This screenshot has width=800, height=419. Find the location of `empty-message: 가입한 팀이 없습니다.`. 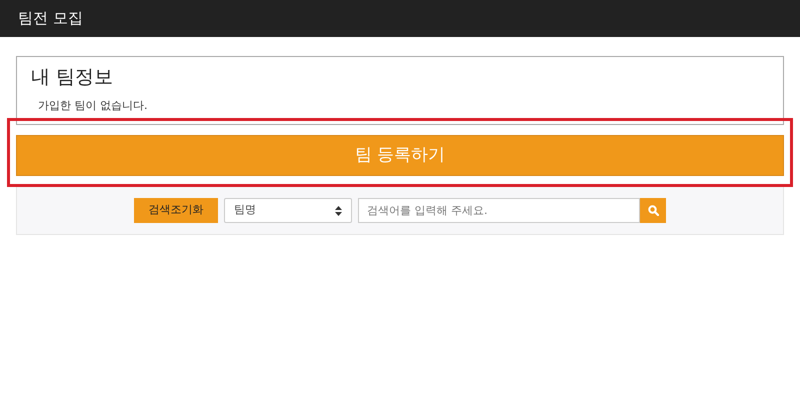

empty-message: 가입한 팀이 없습니다. is located at coordinates (92, 106).